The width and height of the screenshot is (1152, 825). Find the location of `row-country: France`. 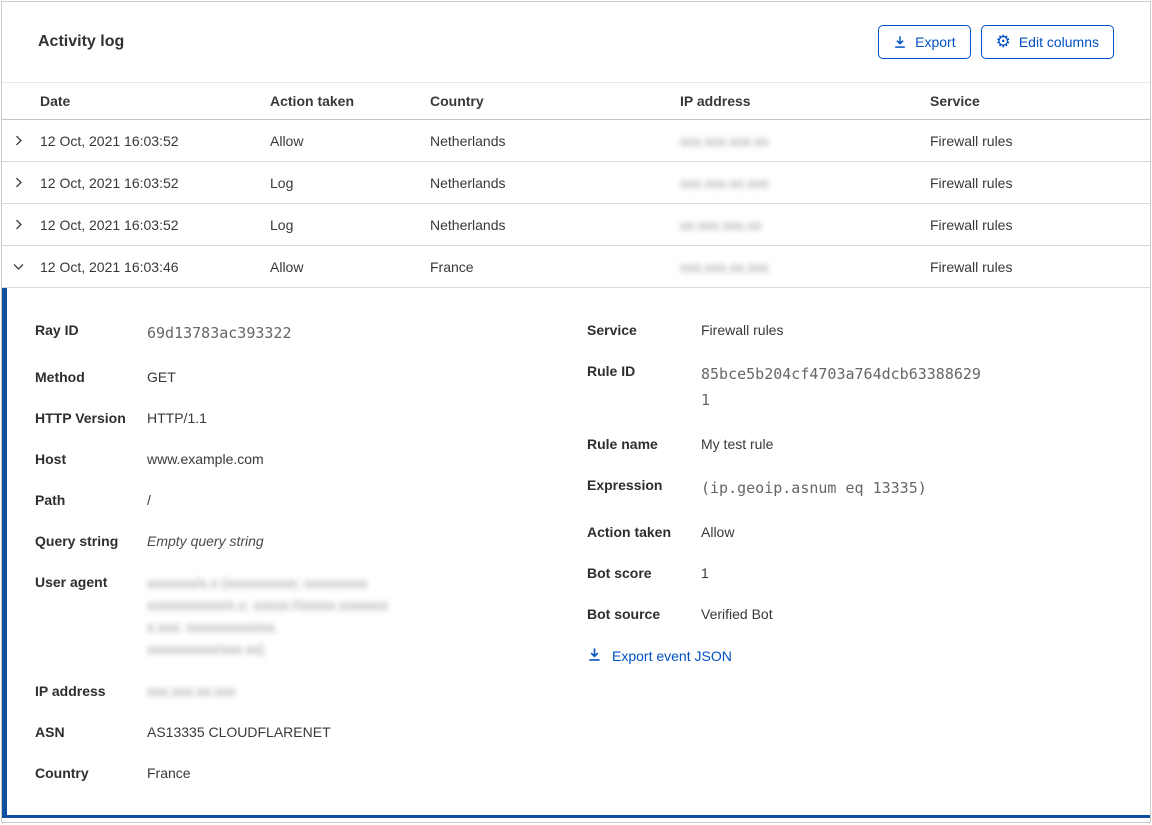

row-country: France is located at coordinates (452, 266).